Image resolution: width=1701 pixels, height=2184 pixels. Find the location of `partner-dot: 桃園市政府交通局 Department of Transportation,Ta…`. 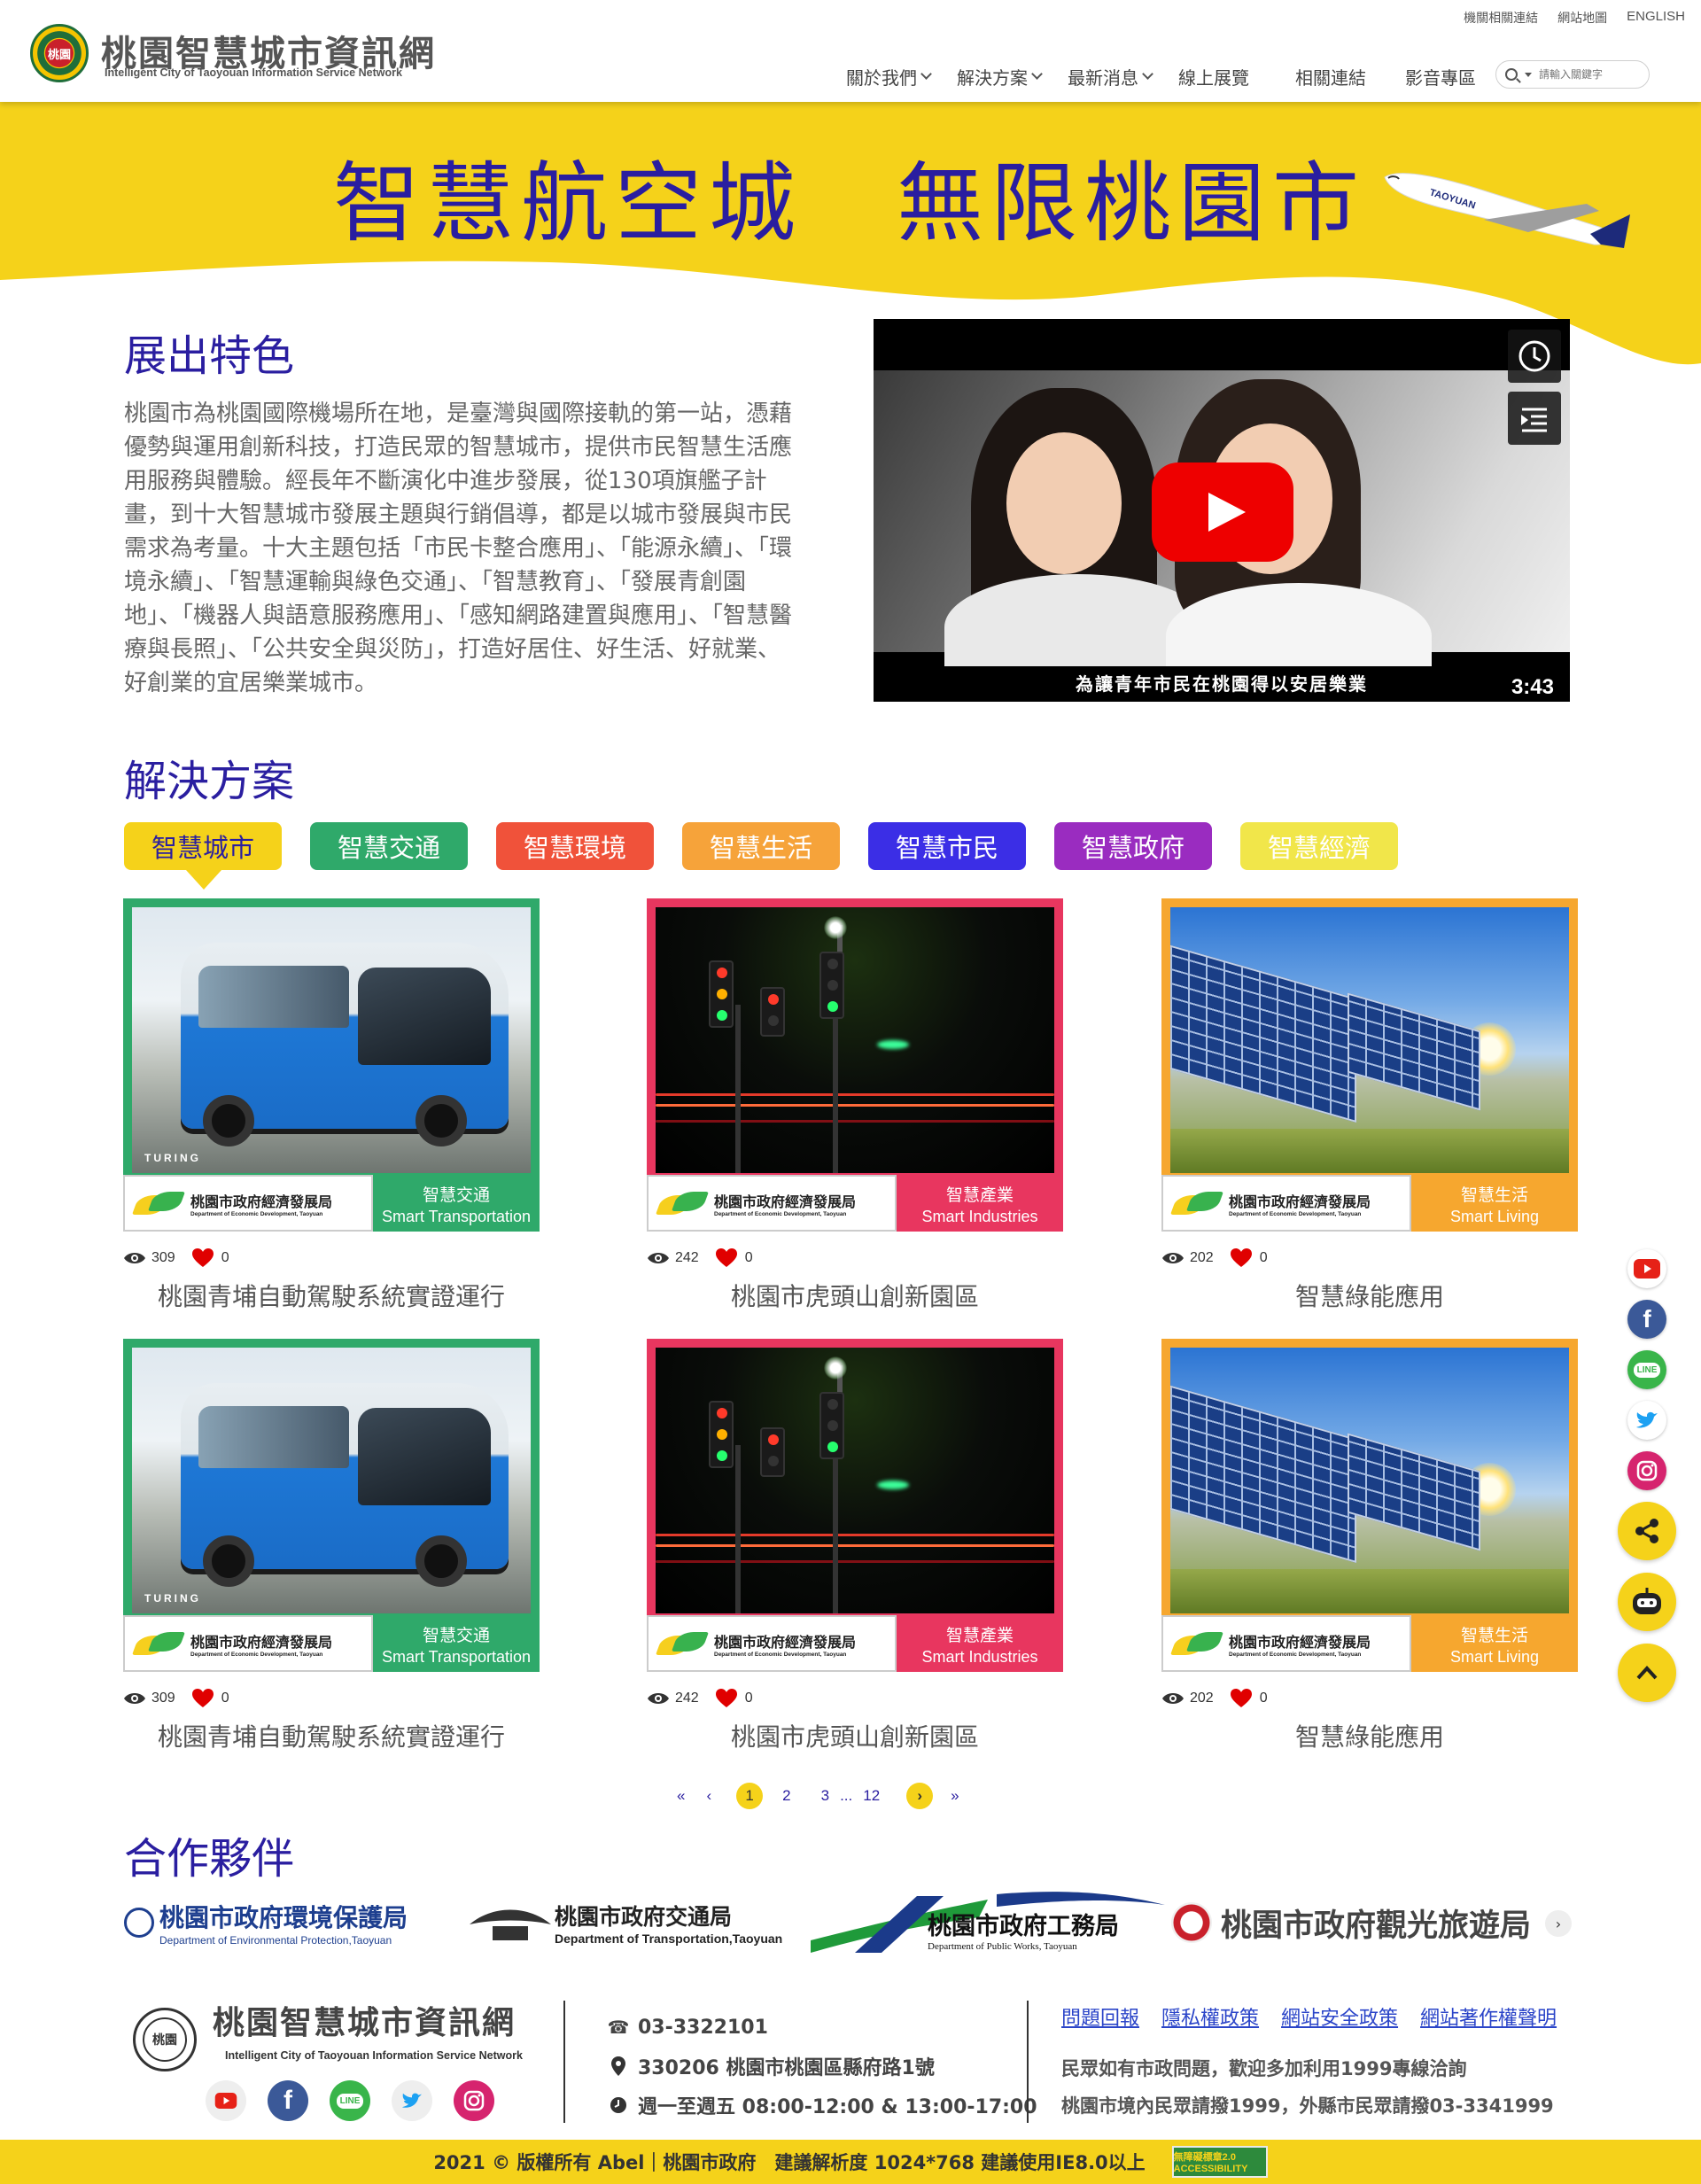

partner-dot: 桃園市政府交通局 Department of Transportation,Ta… is located at coordinates (624, 1922).